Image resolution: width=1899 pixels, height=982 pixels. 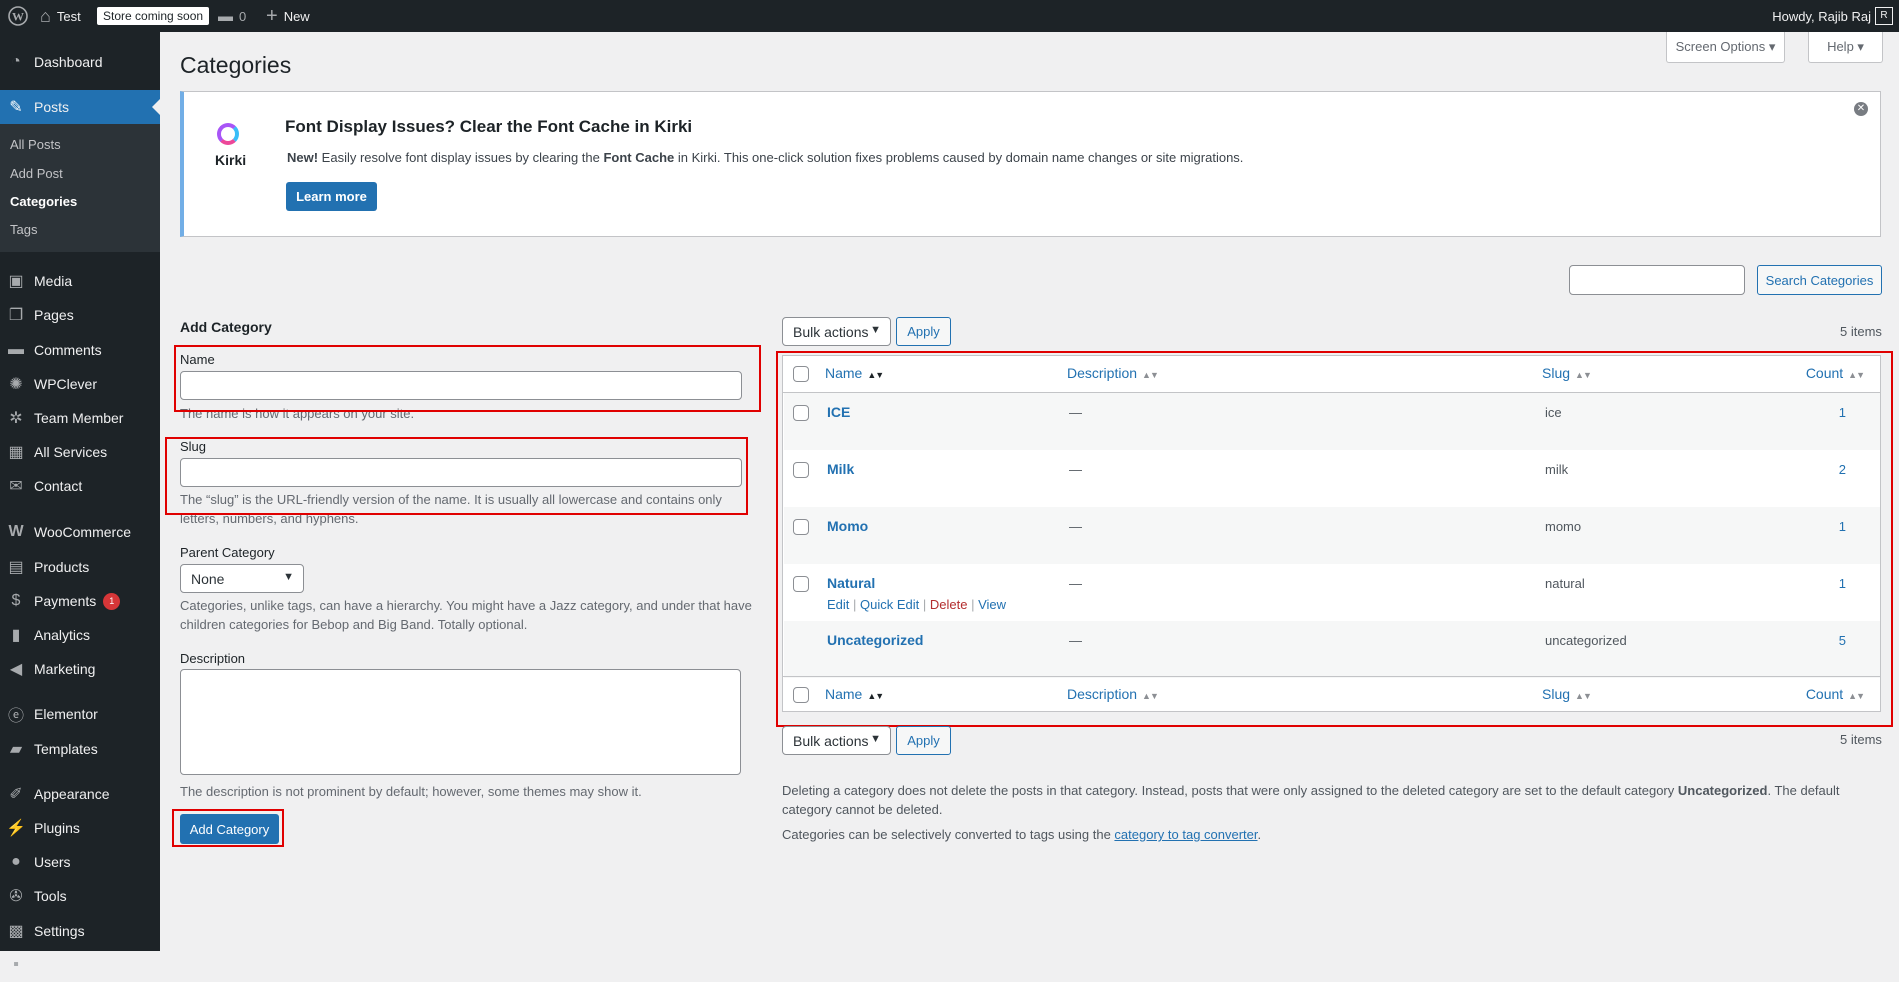 What do you see at coordinates (228, 828) in the screenshot?
I see `highlight-add-category-button` at bounding box center [228, 828].